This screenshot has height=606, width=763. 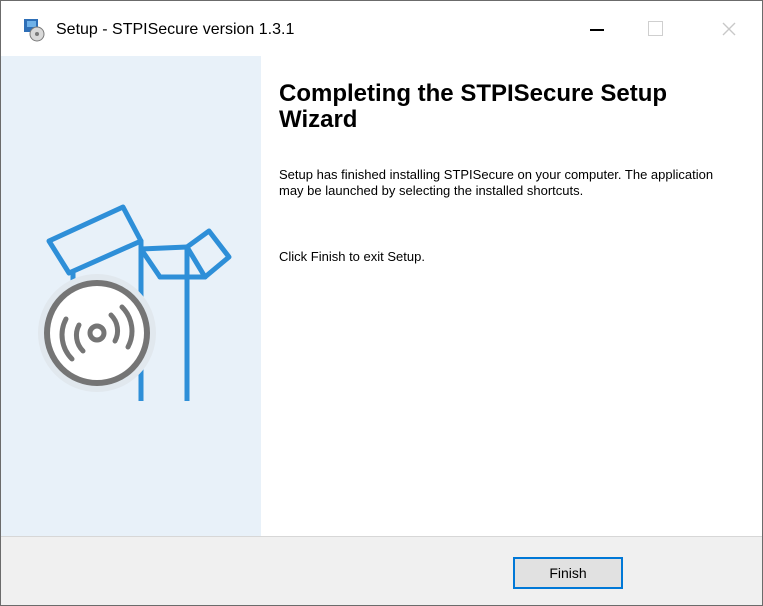 What do you see at coordinates (568, 573) in the screenshot?
I see `finish-button: Finish` at bounding box center [568, 573].